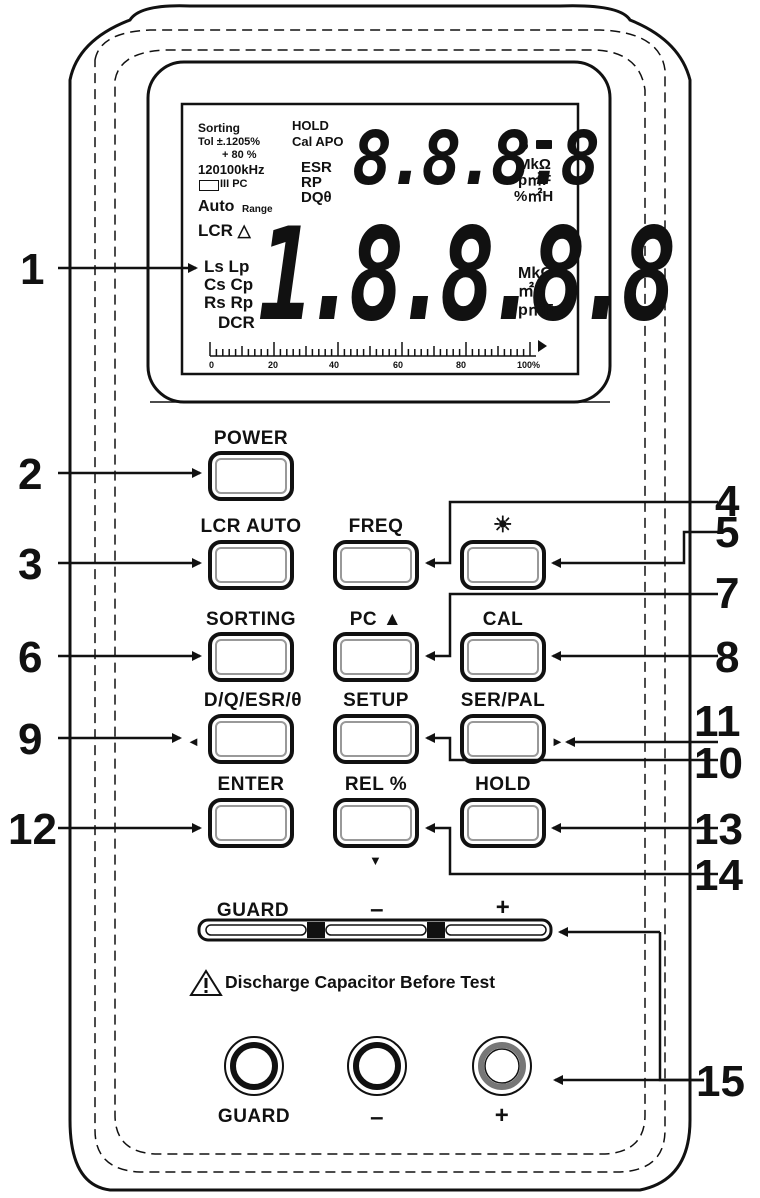 The height and width of the screenshot is (1198, 760). Describe the element at coordinates (30, 657) in the screenshot. I see `callout-number: 6` at that location.